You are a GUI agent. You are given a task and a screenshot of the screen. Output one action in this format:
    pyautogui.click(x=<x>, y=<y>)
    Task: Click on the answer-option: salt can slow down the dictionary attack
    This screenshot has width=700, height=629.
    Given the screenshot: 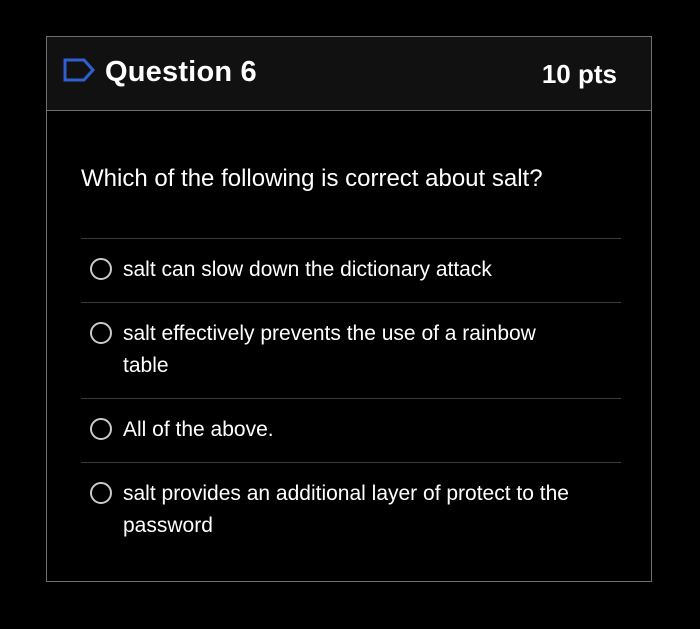 What is the action you would take?
    pyautogui.click(x=351, y=270)
    